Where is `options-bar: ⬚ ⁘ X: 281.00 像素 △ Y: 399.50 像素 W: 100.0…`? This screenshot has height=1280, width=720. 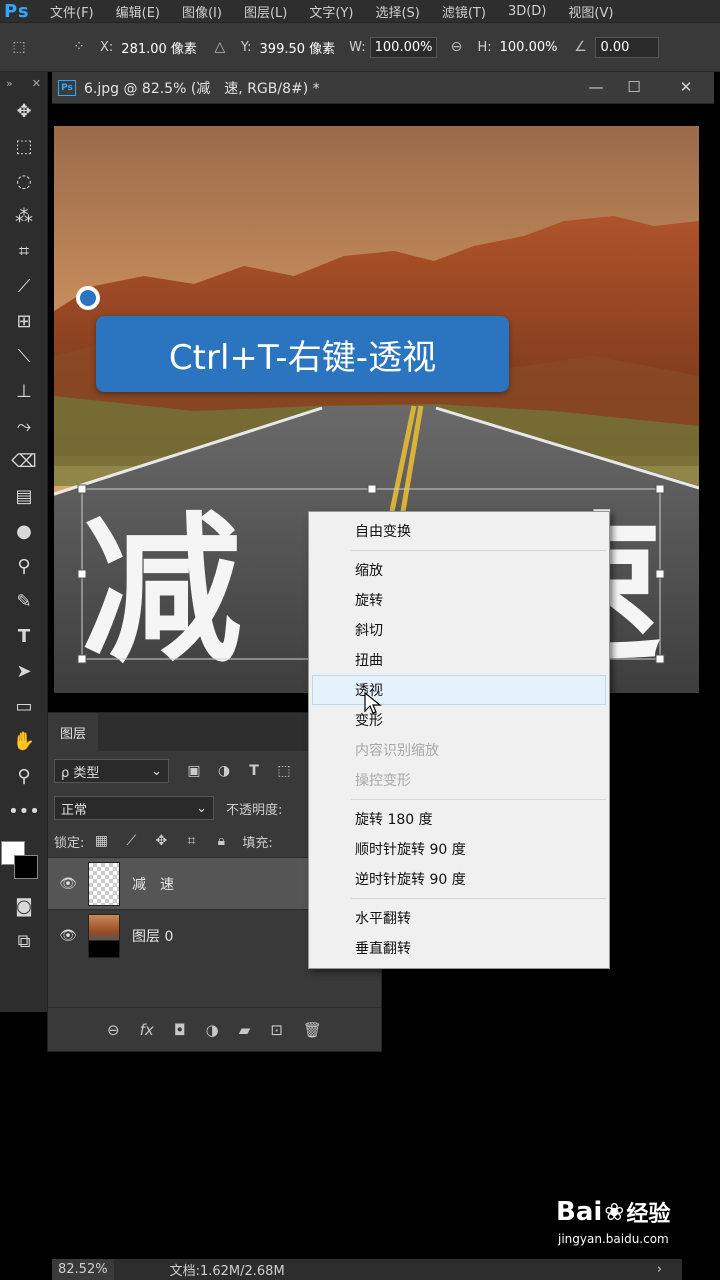 options-bar: ⬚ ⁘ X: 281.00 像素 △ Y: 399.50 像素 W: 100.0… is located at coordinates (360, 47).